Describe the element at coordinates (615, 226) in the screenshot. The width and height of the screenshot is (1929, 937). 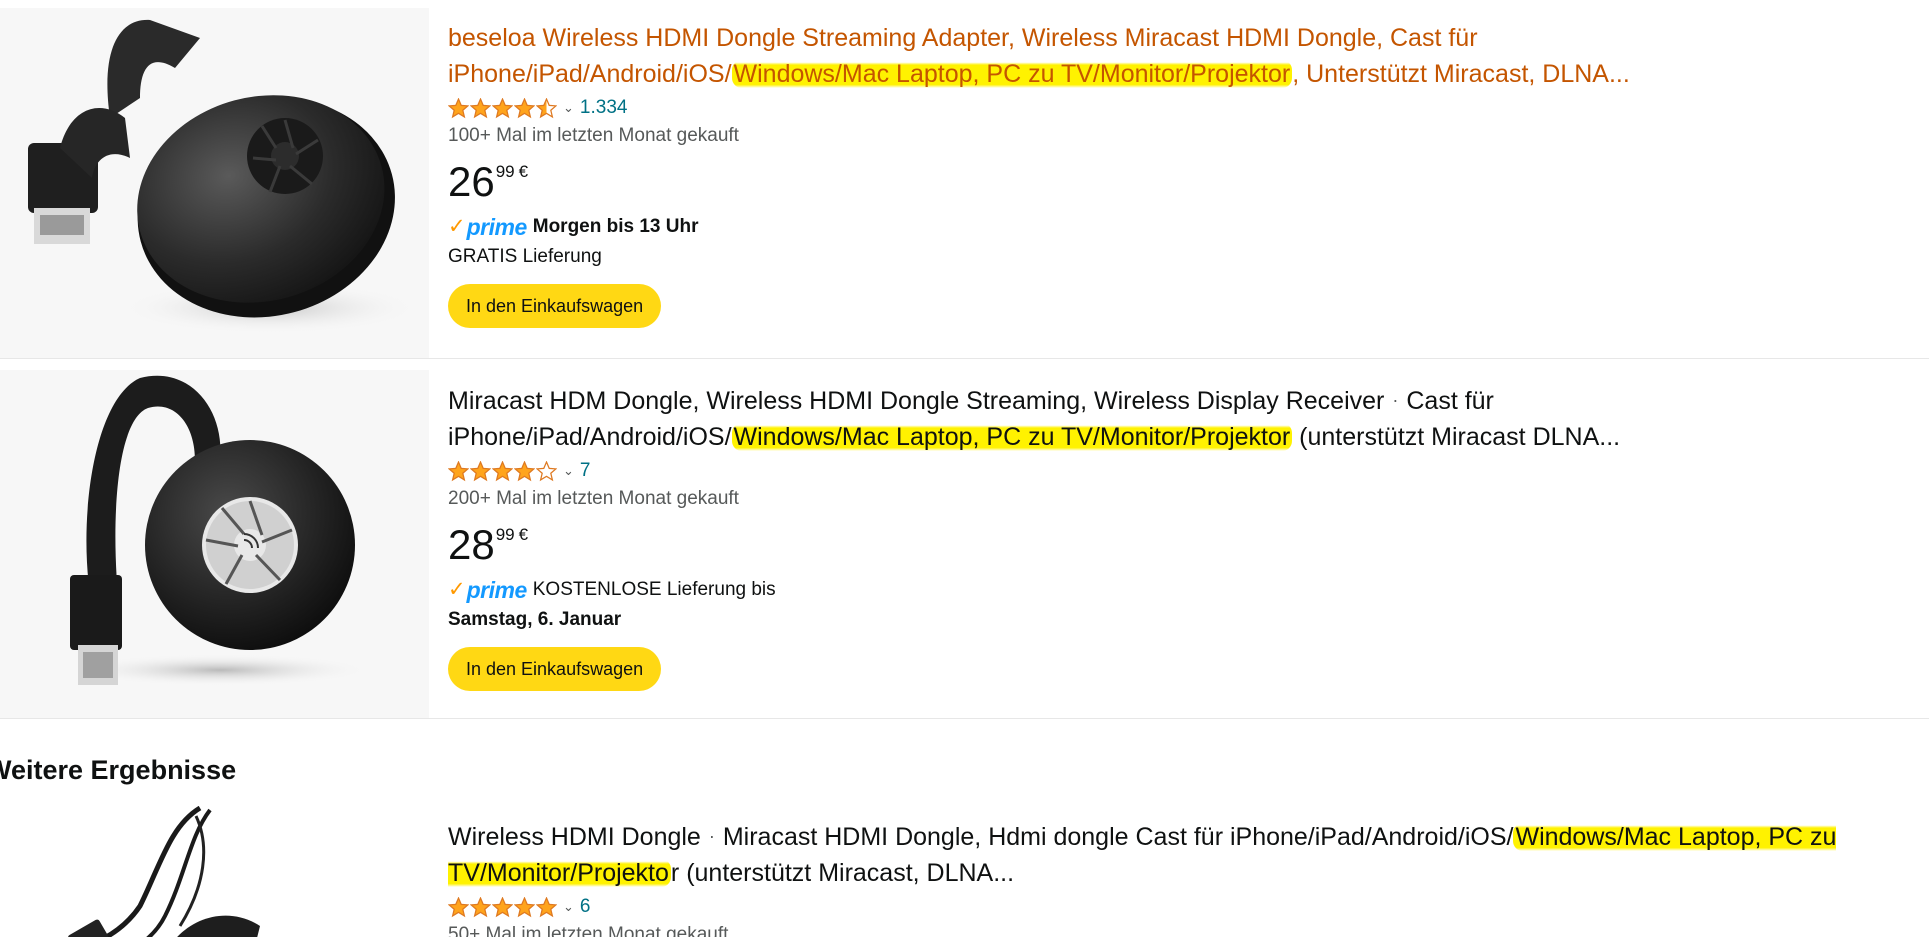
I see `delivery-date: Morgen bis 13 Uhr` at that location.